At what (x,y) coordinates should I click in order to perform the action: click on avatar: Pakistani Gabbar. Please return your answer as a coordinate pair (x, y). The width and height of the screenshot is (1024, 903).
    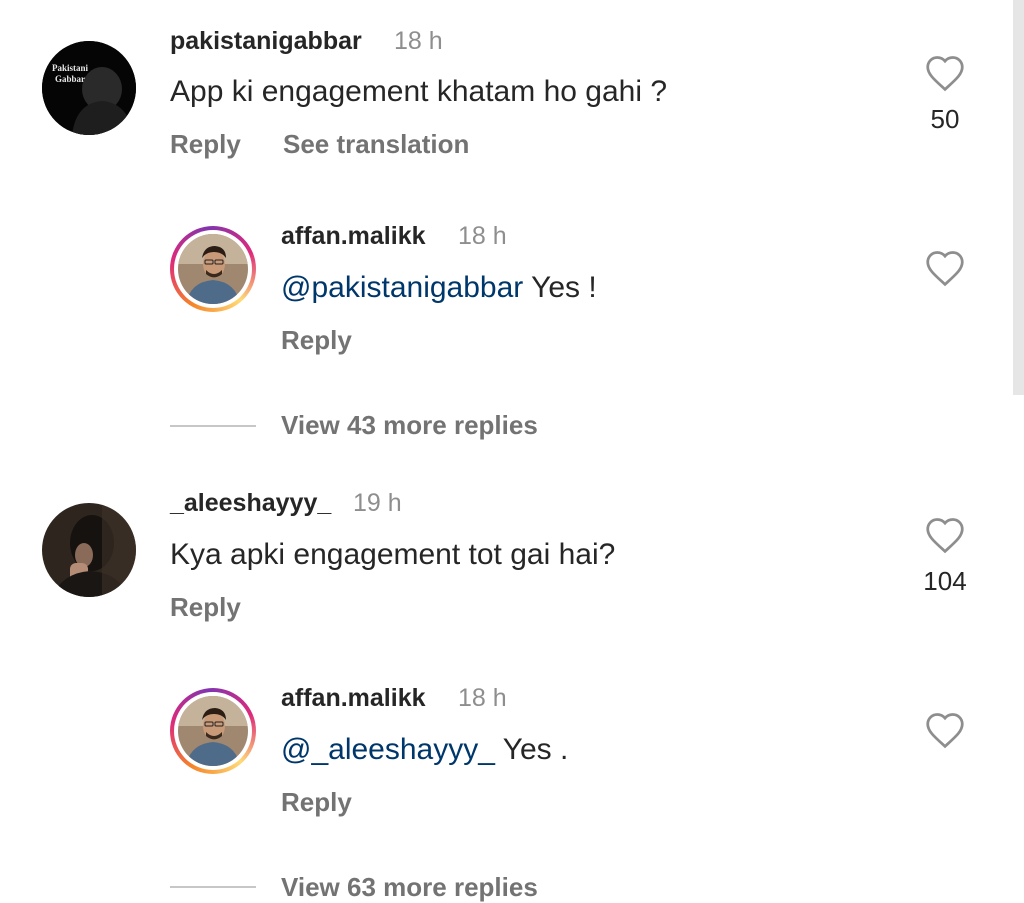
    Looking at the image, I should click on (89, 88).